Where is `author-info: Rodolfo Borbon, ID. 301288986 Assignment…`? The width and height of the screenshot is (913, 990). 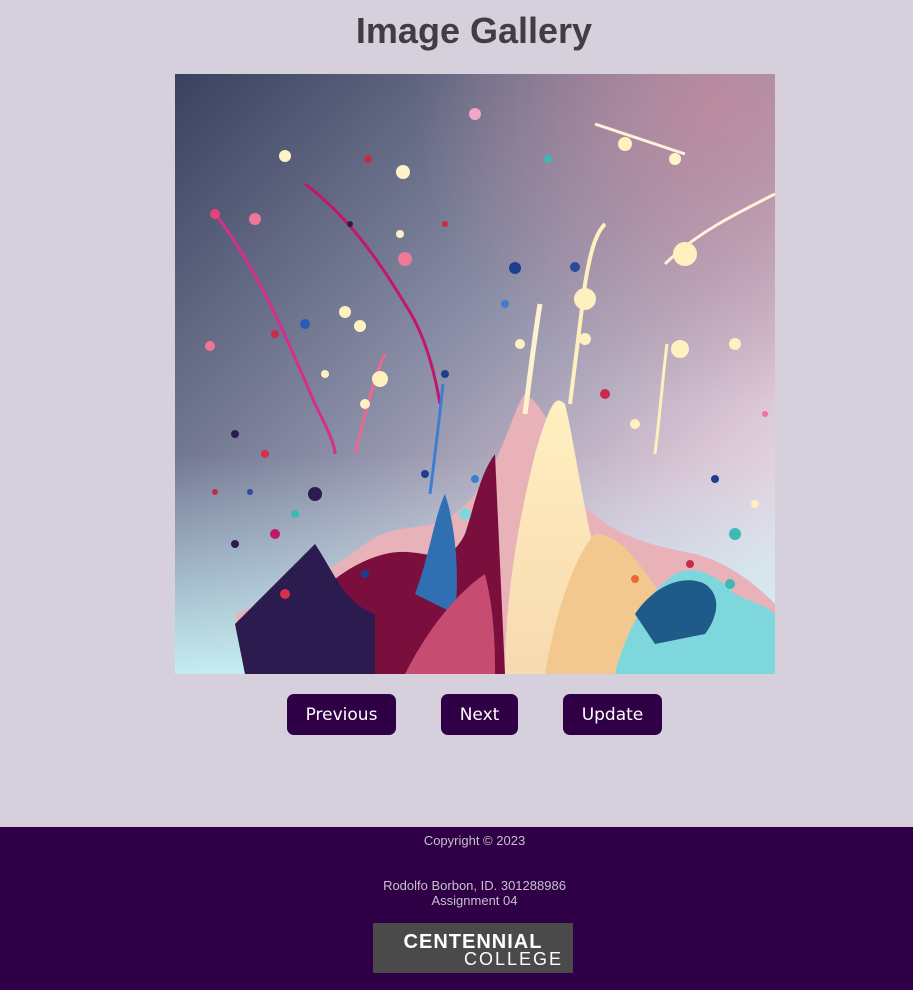
author-info: Rodolfo Borbon, ID. 301288986 Assignment… is located at coordinates (465, 893).